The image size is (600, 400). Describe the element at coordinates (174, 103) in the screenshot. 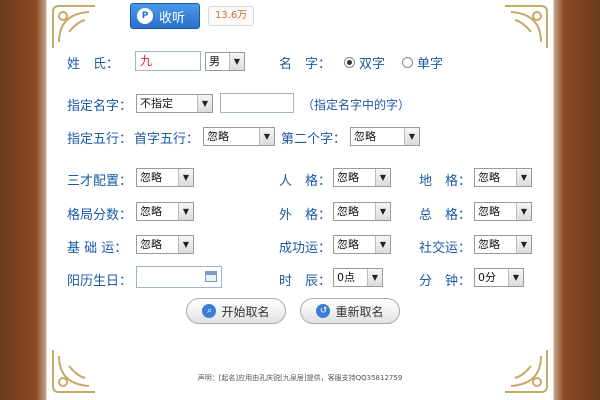

I see `specify-name-select: 不指定 ▼` at that location.